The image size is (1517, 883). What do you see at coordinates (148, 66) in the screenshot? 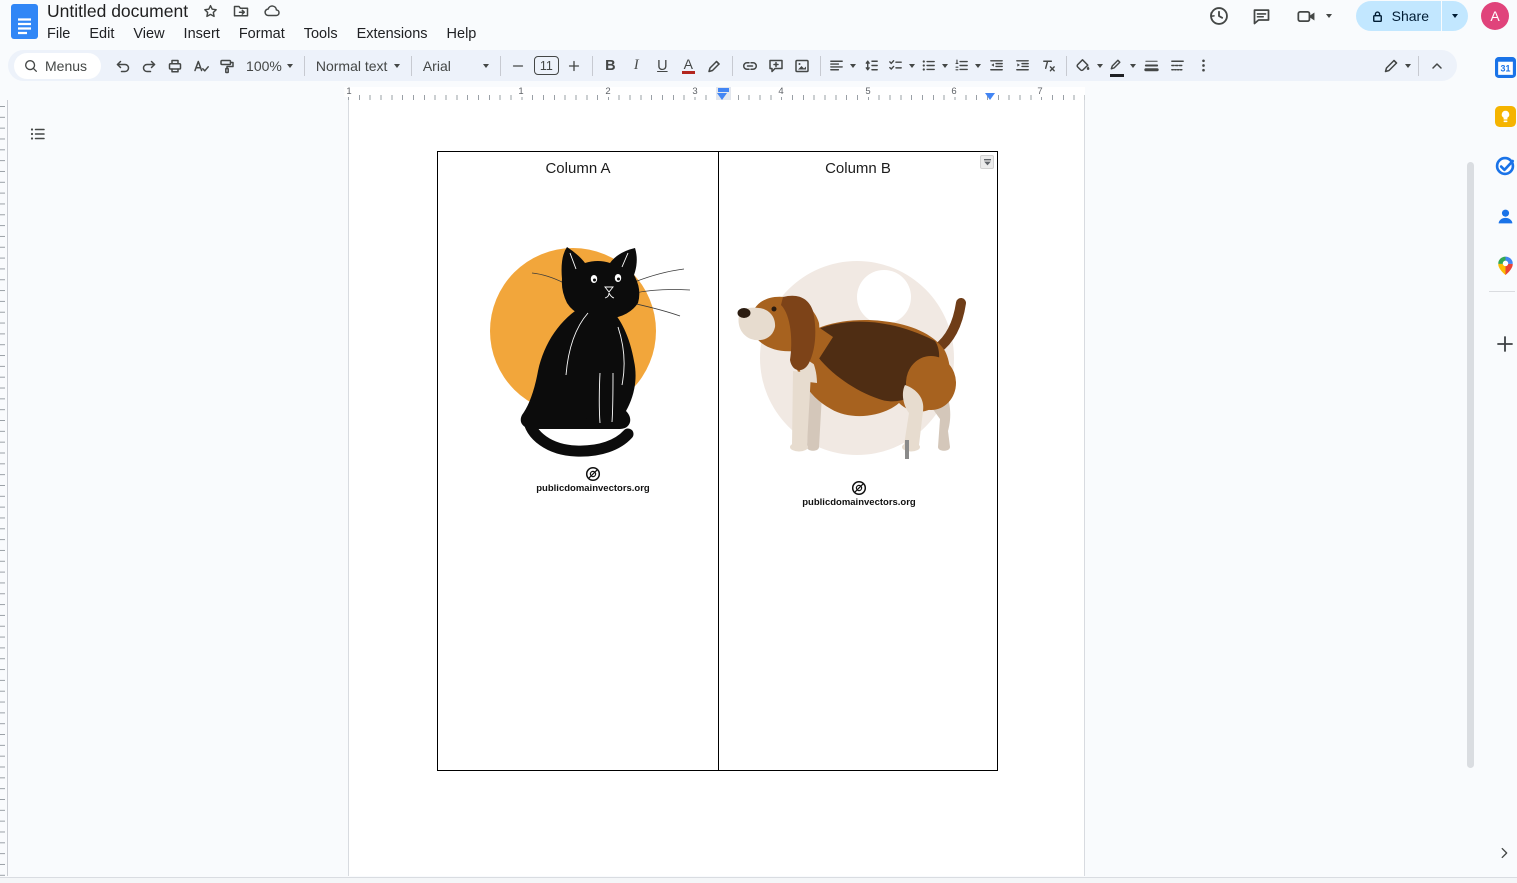
I see `redo-button` at bounding box center [148, 66].